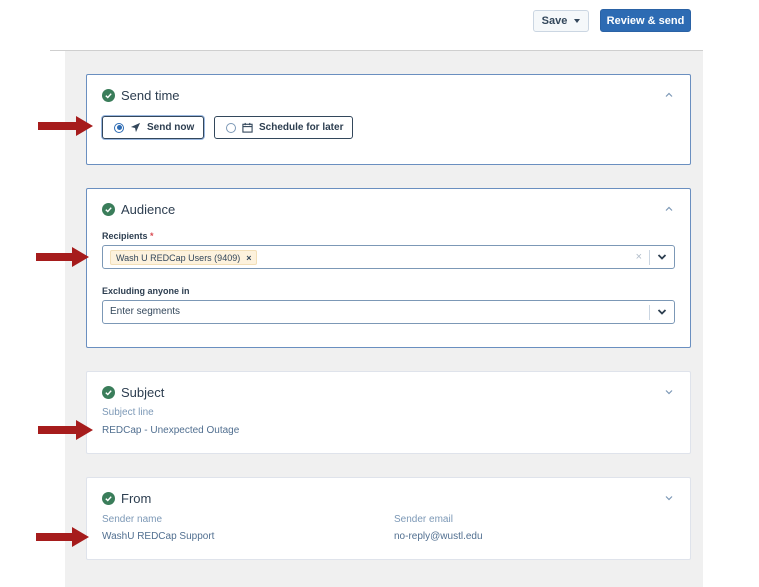 The height and width of the screenshot is (587, 759). I want to click on clear-icon: ×, so click(639, 257).